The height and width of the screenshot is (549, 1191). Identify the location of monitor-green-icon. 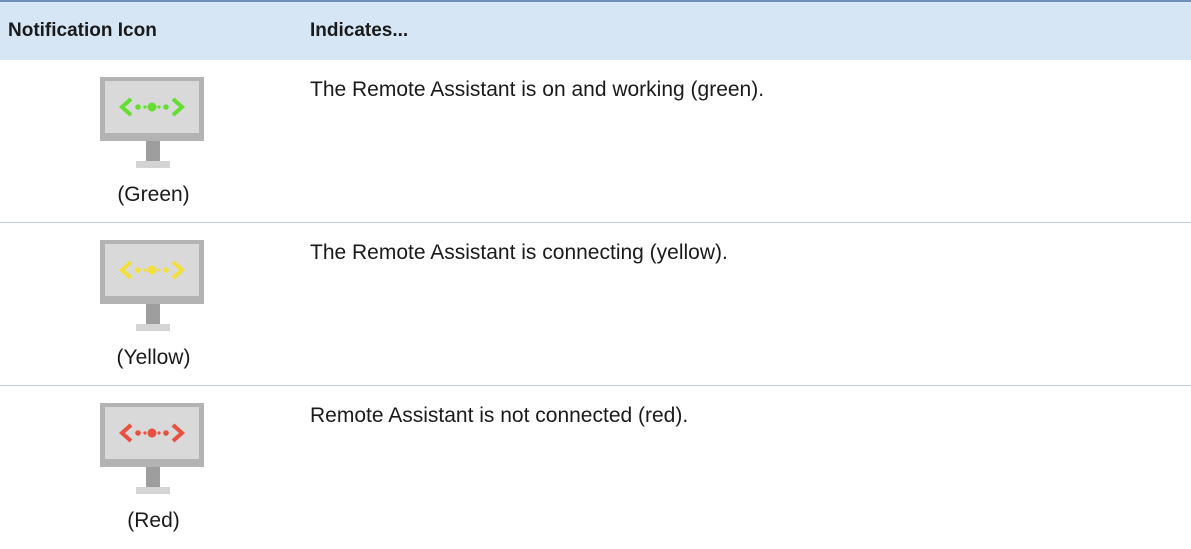
(152, 122).